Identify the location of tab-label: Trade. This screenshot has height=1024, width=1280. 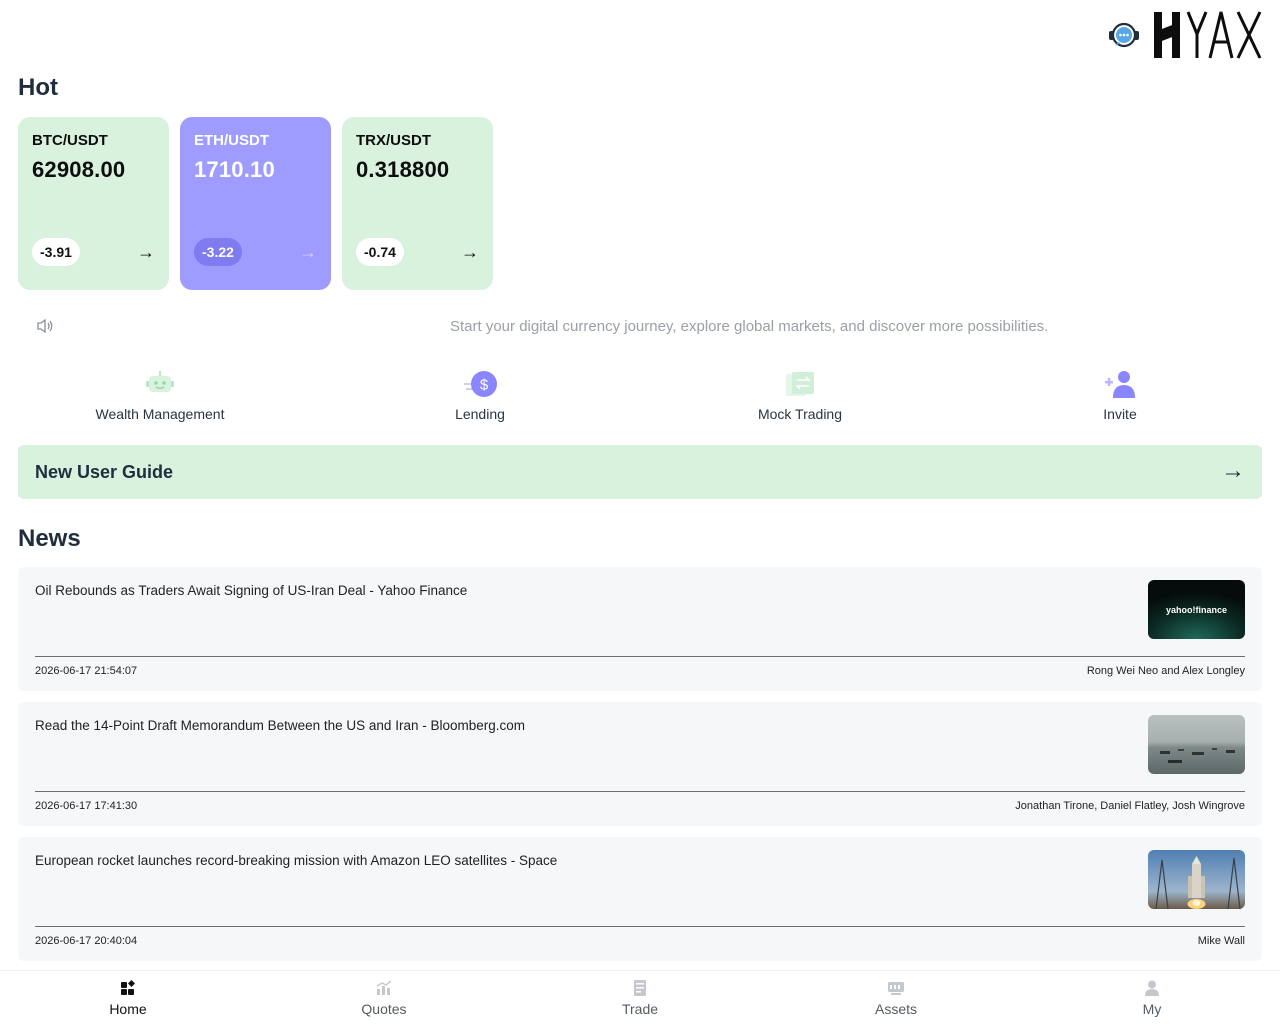
(640, 1009).